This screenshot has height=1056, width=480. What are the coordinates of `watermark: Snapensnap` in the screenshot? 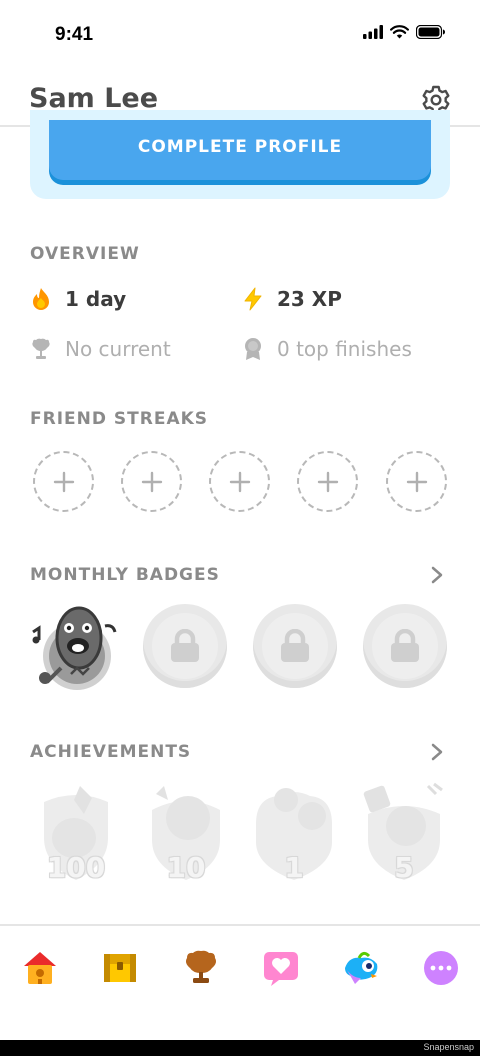 It's located at (448, 1047).